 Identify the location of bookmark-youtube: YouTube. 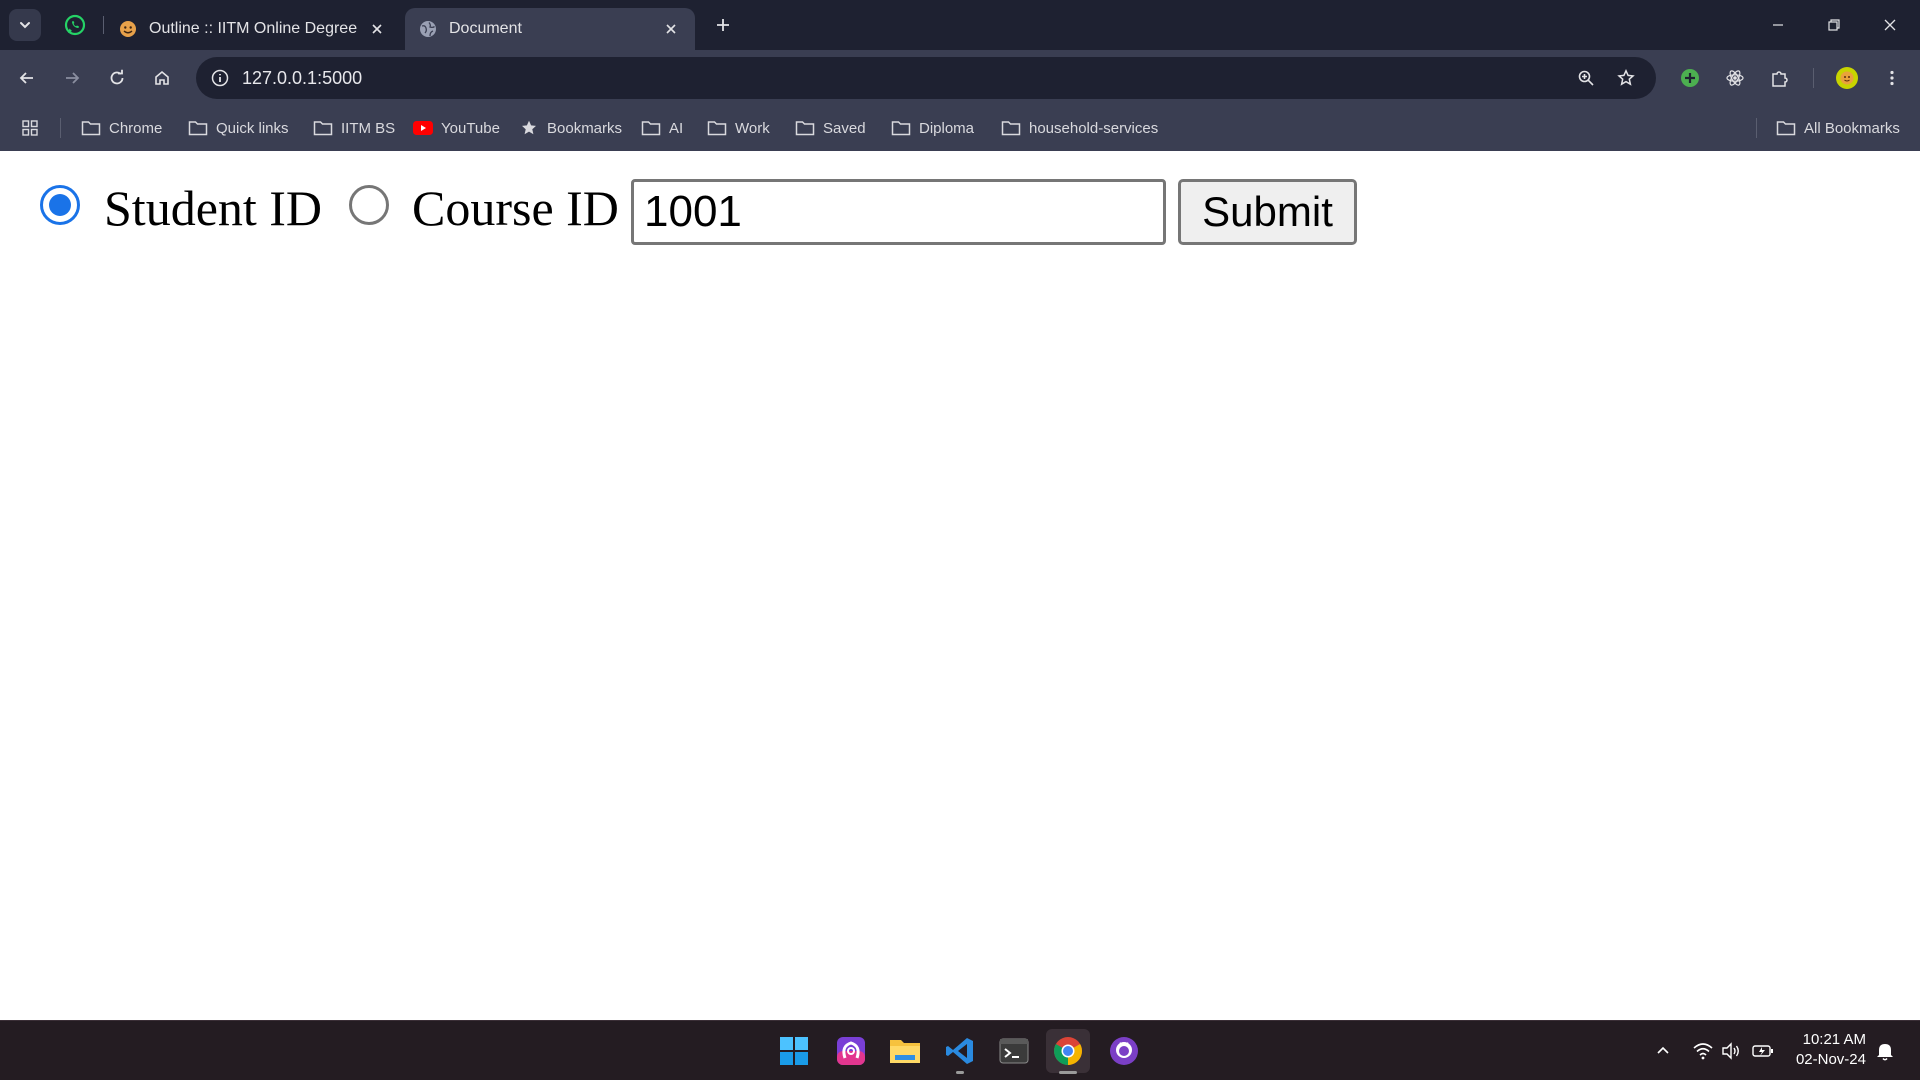
(456, 128).